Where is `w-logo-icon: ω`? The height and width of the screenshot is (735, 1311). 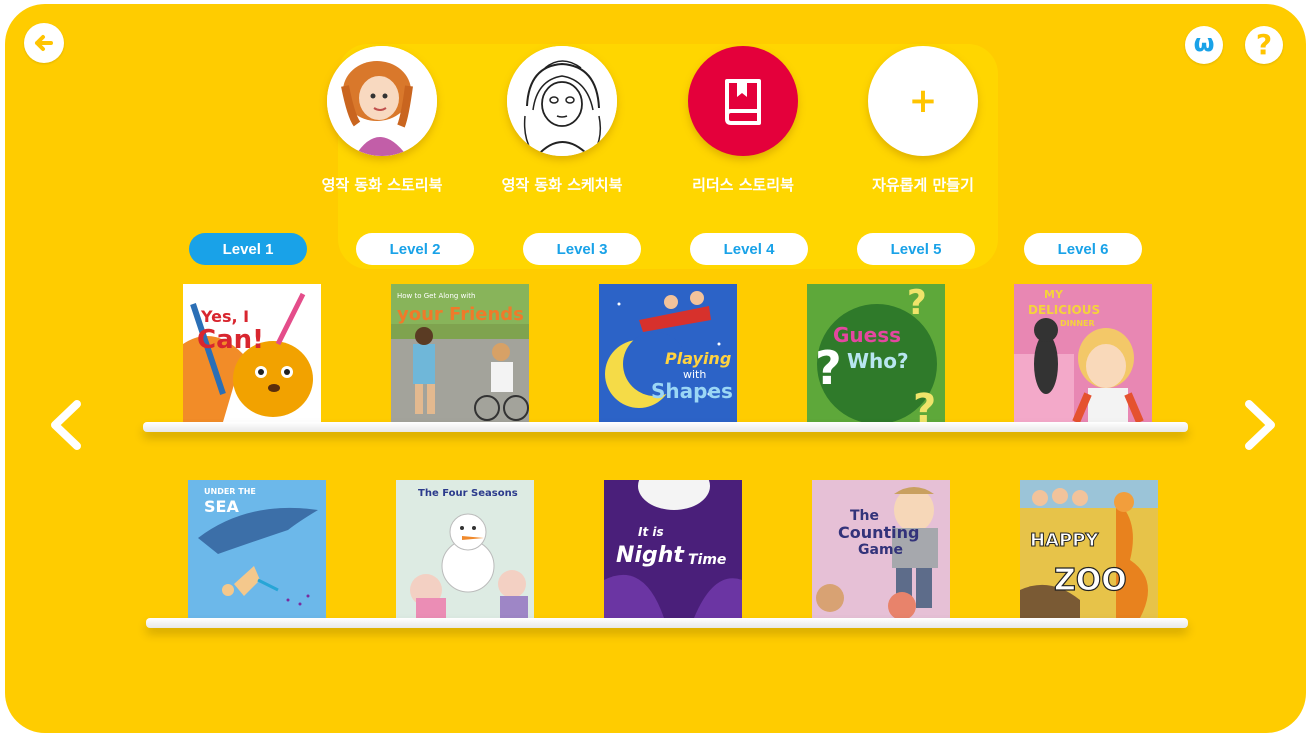
w-logo-icon: ω is located at coordinates (1204, 43).